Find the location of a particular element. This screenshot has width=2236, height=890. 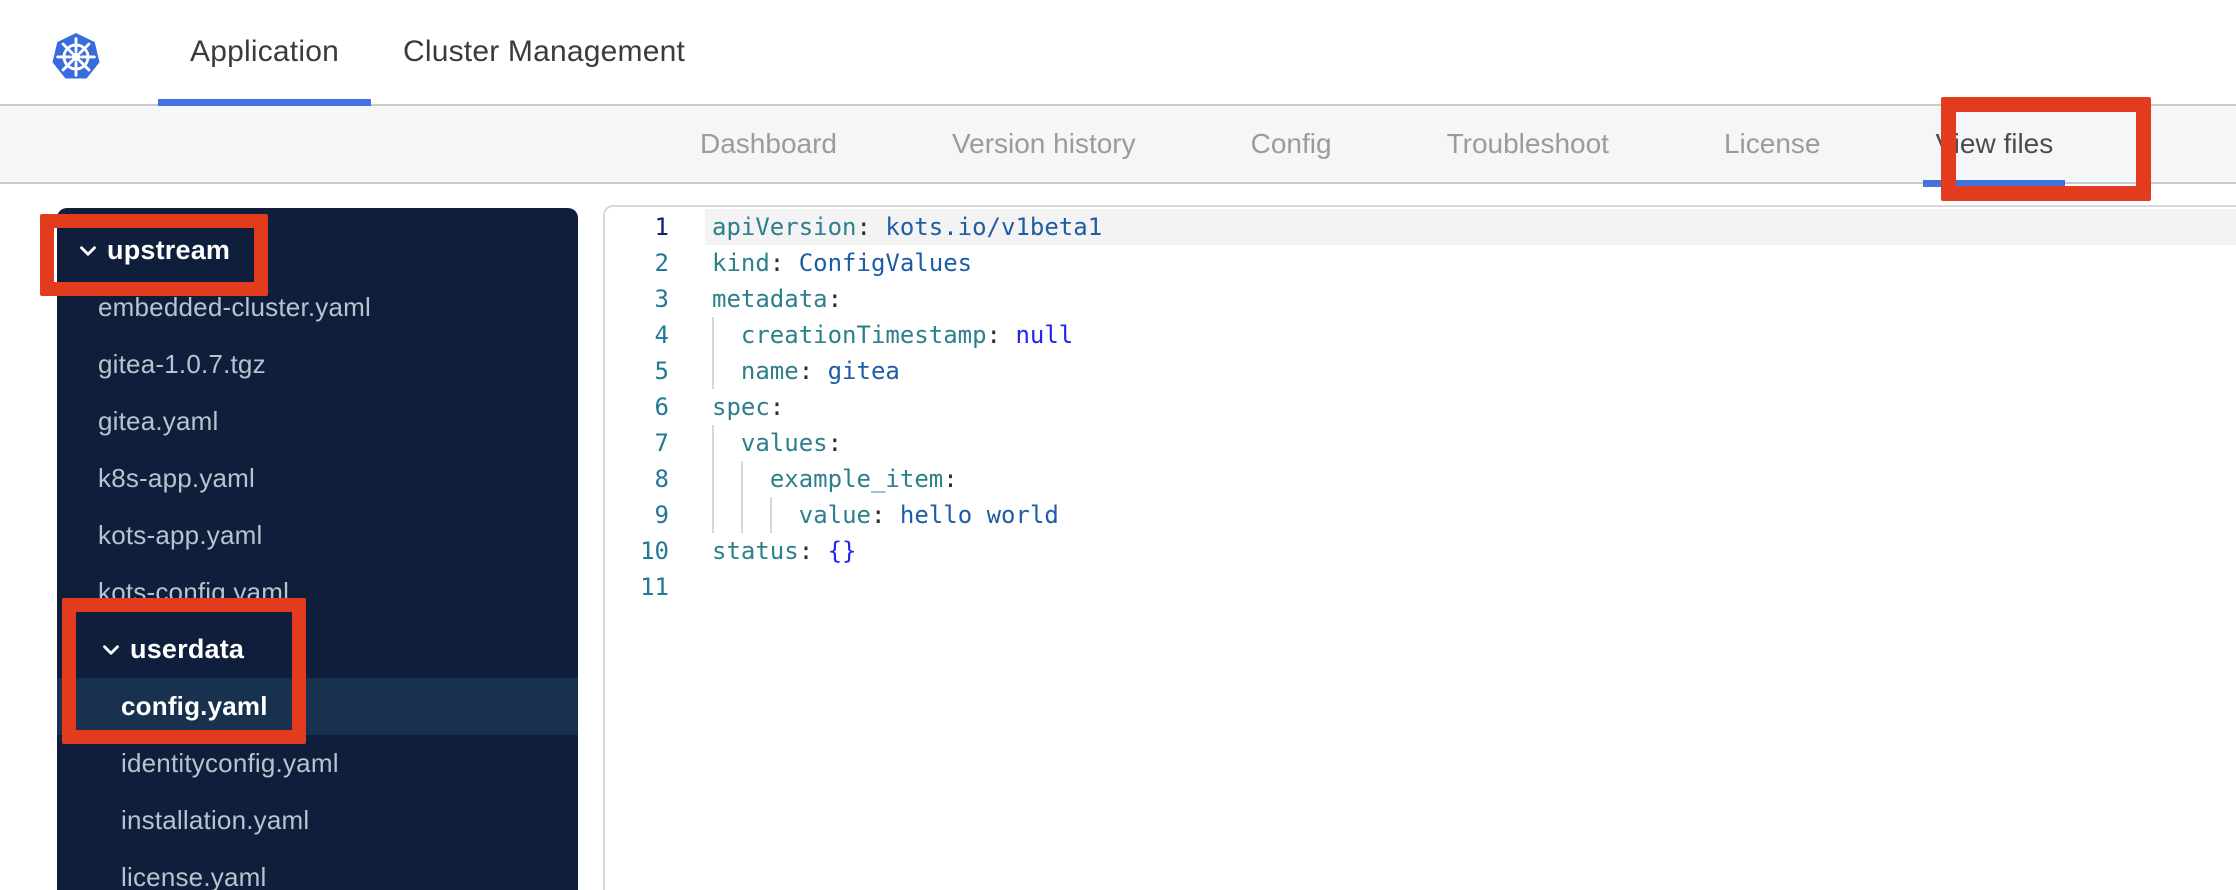

code-text: metadata: is located at coordinates (777, 299).